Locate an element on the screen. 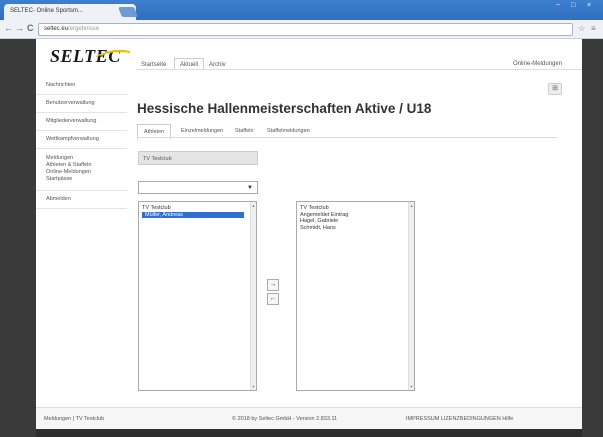 The image size is (603, 437). new-tab-button is located at coordinates (128, 12).